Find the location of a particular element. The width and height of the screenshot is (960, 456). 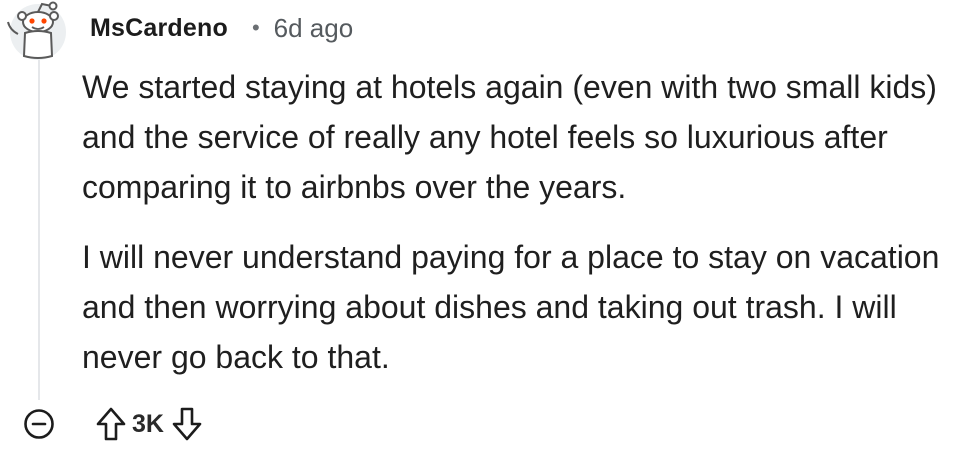

arrow-down-icon is located at coordinates (187, 424).